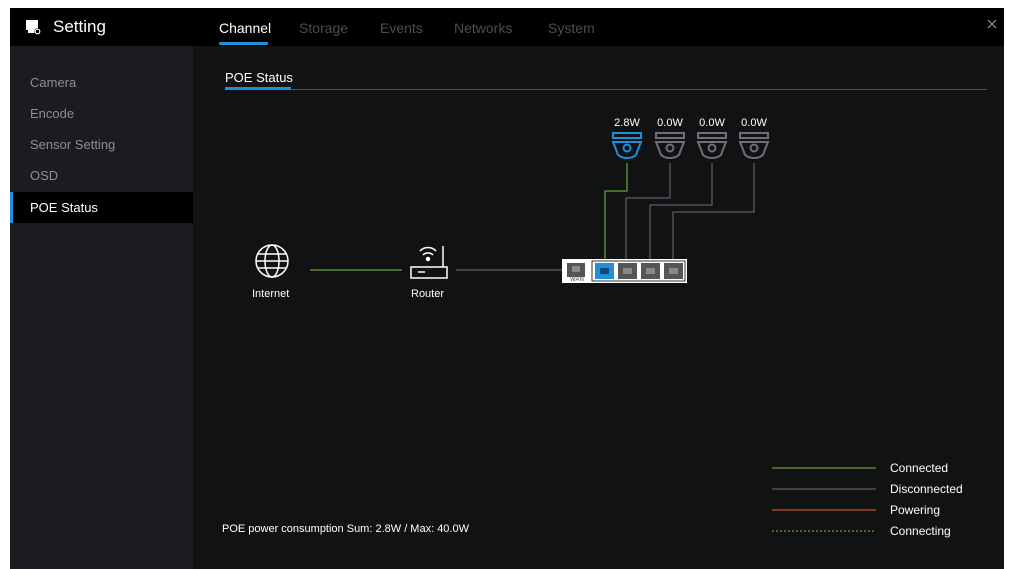 Image resolution: width=1014 pixels, height=569 pixels. Describe the element at coordinates (429, 262) in the screenshot. I see `router-icon` at that location.